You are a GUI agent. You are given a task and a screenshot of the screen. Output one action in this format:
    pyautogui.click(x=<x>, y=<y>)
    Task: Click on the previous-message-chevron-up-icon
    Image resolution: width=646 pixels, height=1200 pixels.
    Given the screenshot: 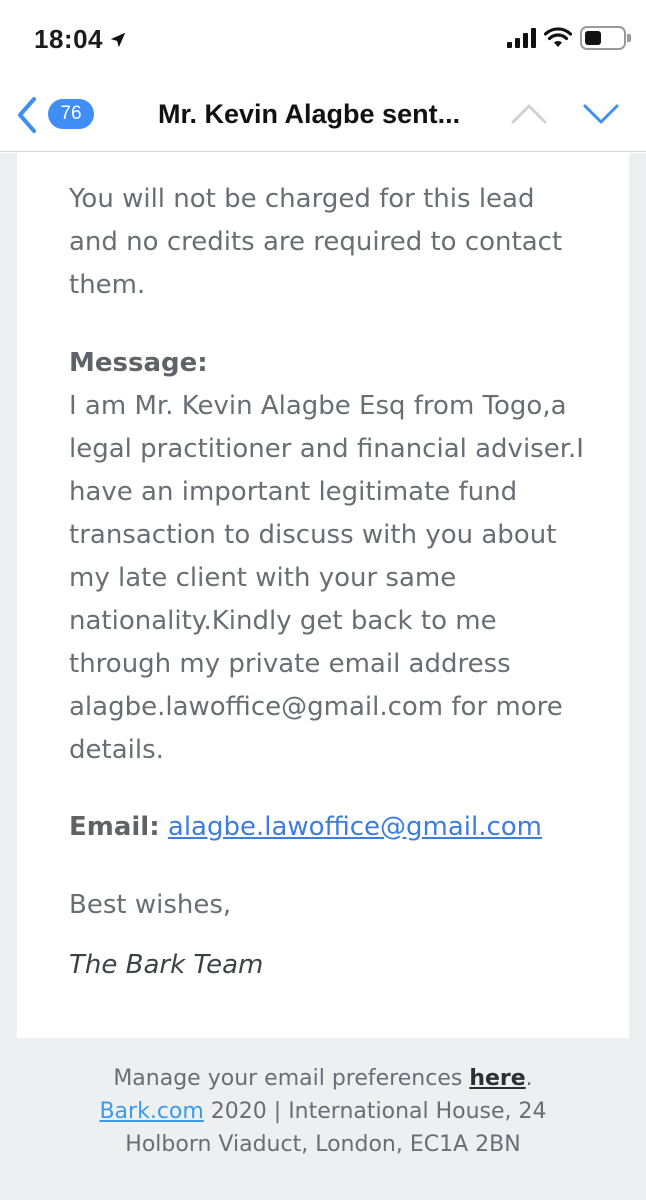 What is the action you would take?
    pyautogui.click(x=529, y=113)
    